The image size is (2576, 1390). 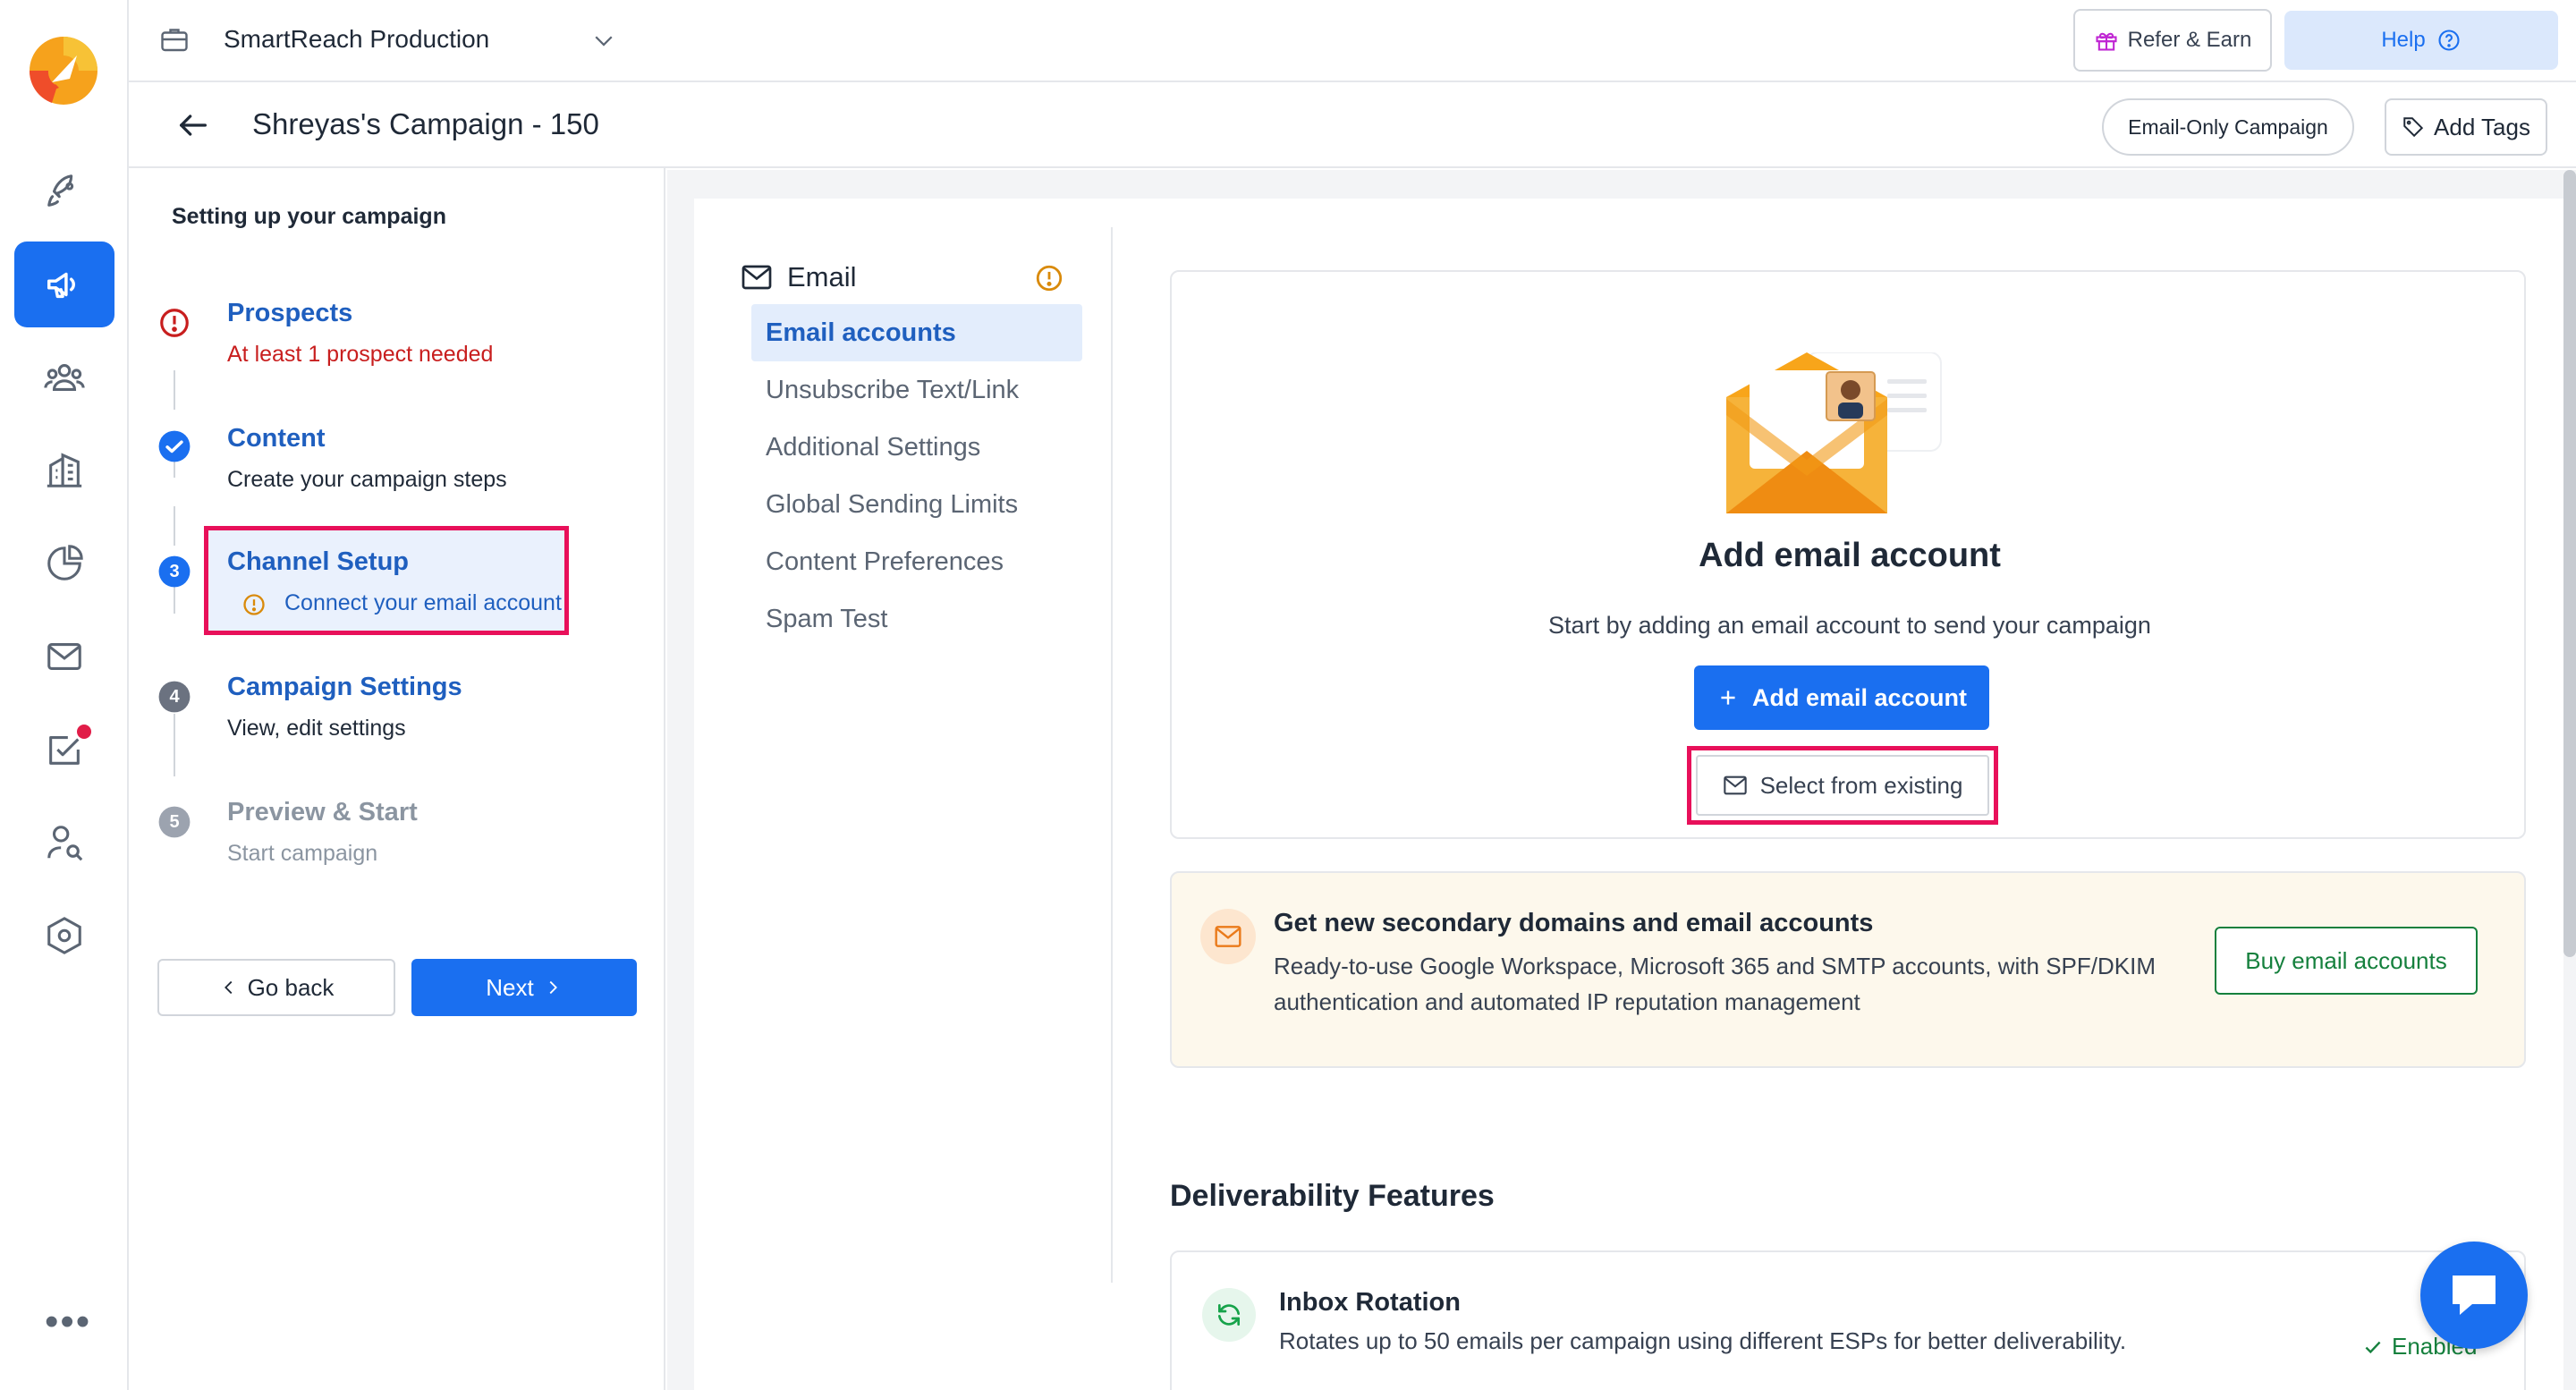 What do you see at coordinates (302, 853) in the screenshot?
I see `step-preview-start-subtitle: Start campaign` at bounding box center [302, 853].